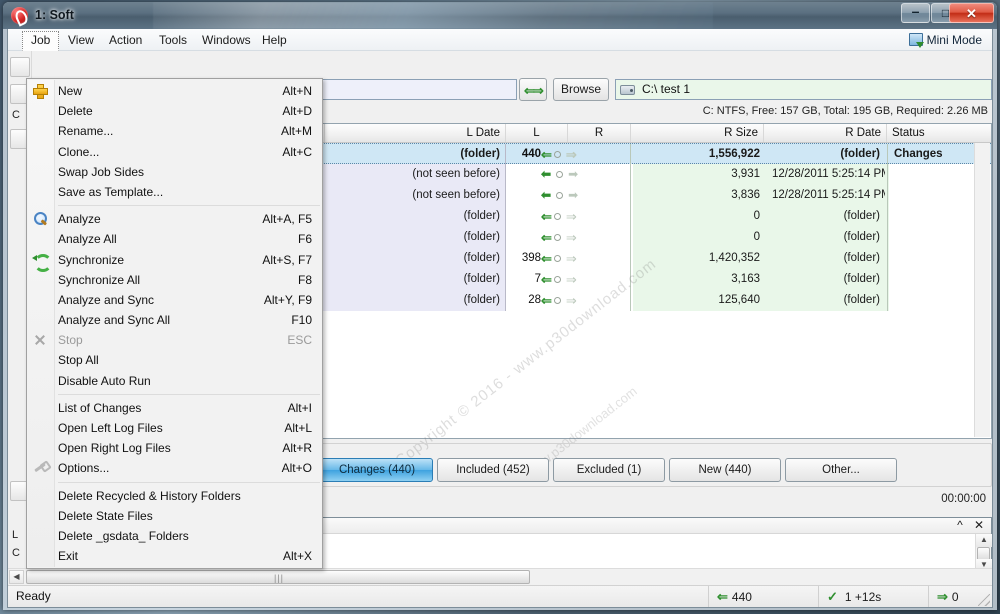  Describe the element at coordinates (174, 131) in the screenshot. I see `menu-item-rename: Rename... Alt+M` at that location.